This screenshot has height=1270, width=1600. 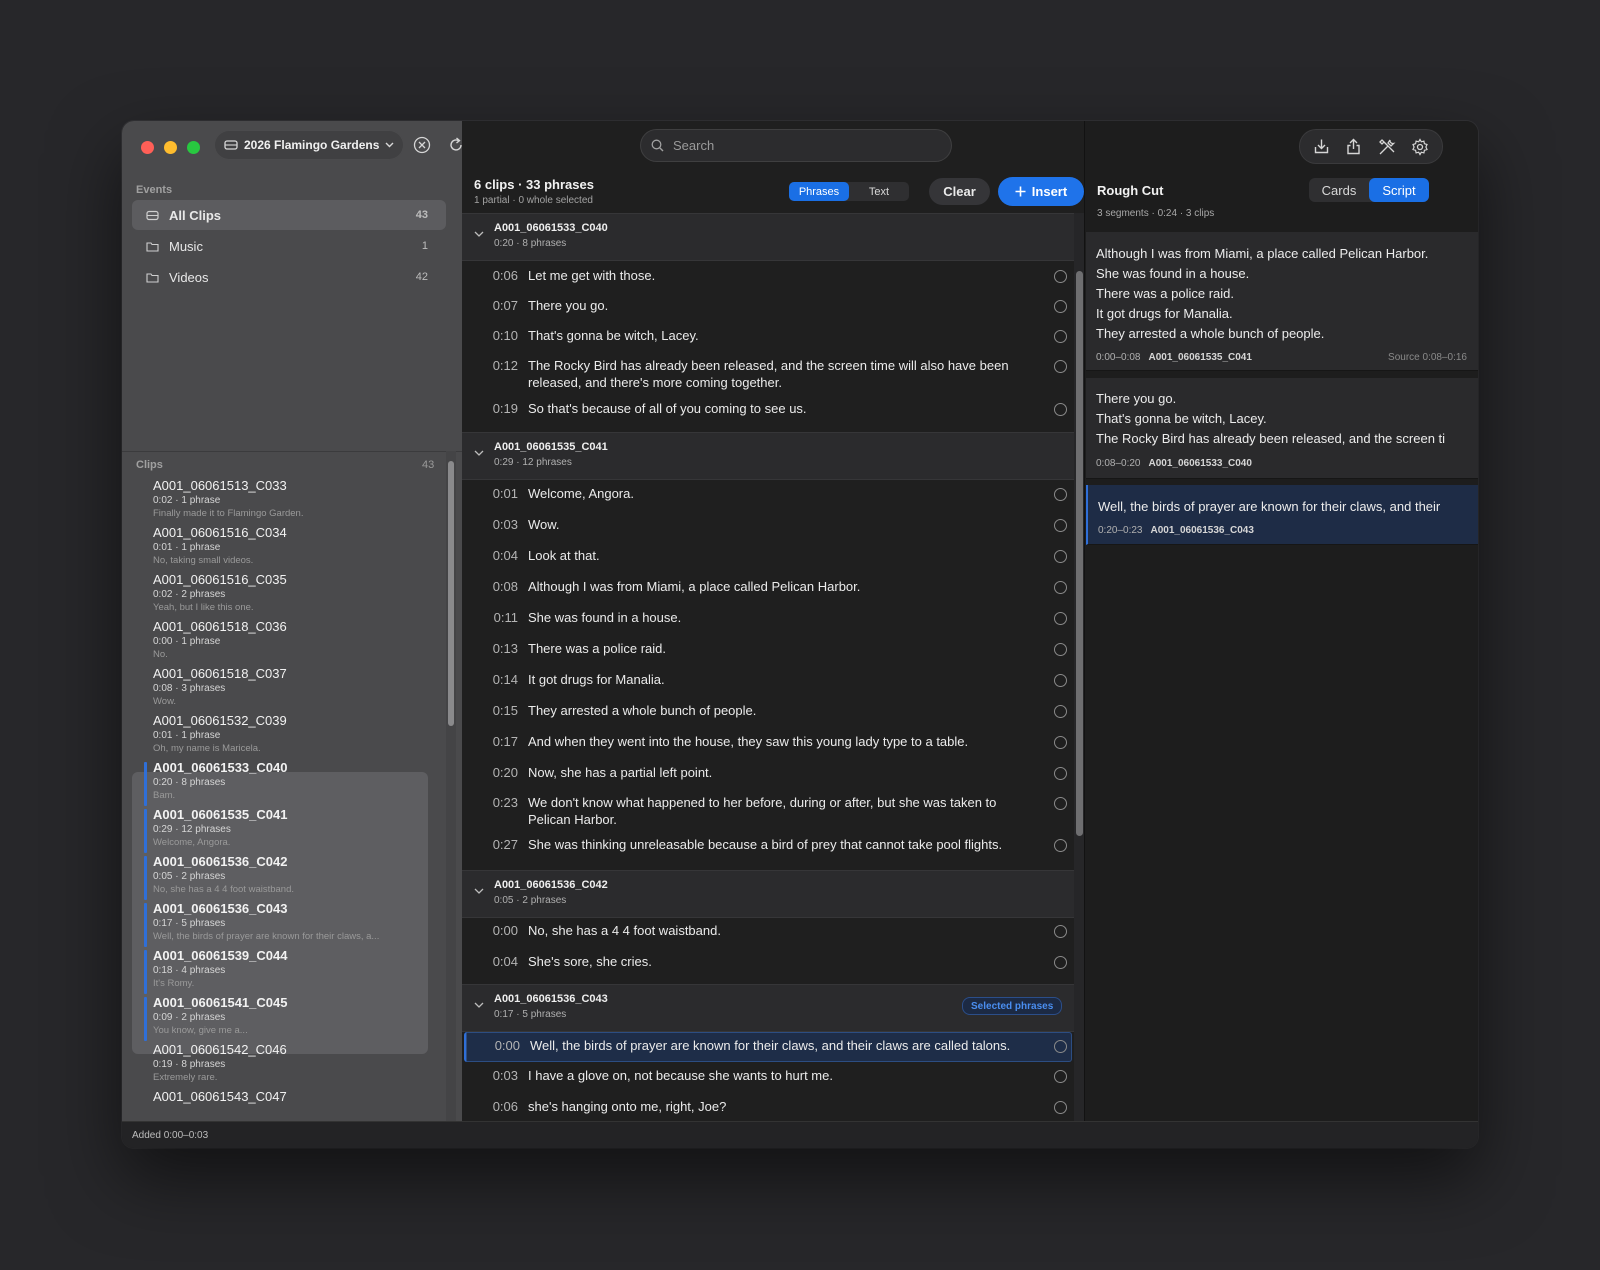 I want to click on clip-group-header: A001_06061533_C040 0:20 · 8 phrases, so click(x=768, y=237).